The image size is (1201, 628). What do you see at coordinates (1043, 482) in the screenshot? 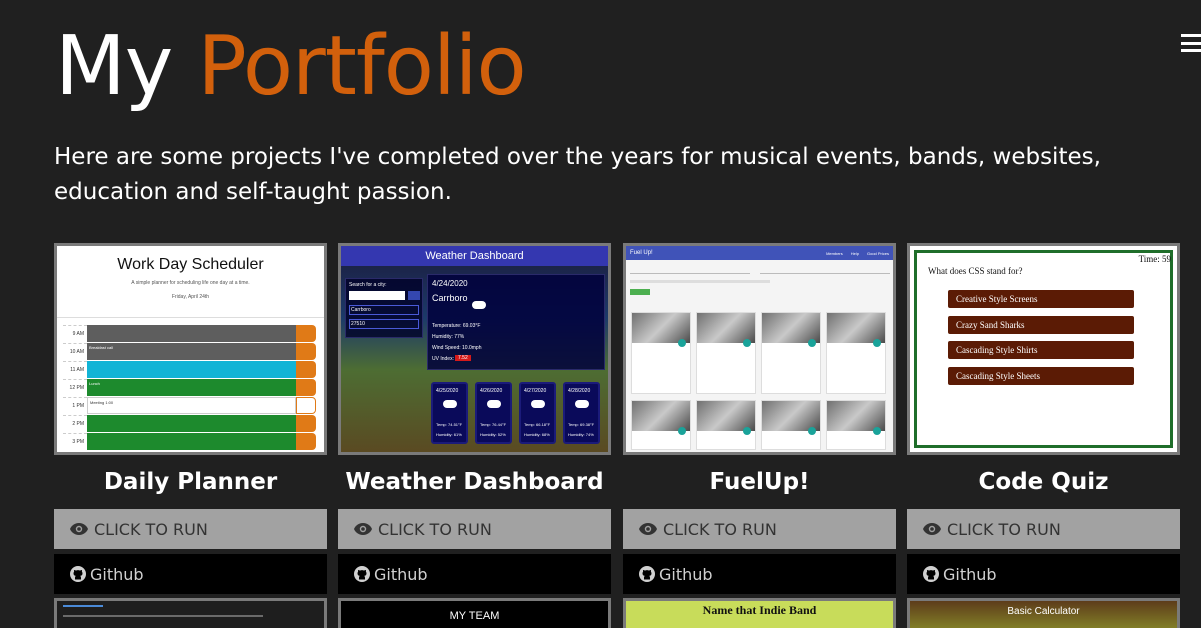
I see `project-title: Code Quiz` at bounding box center [1043, 482].